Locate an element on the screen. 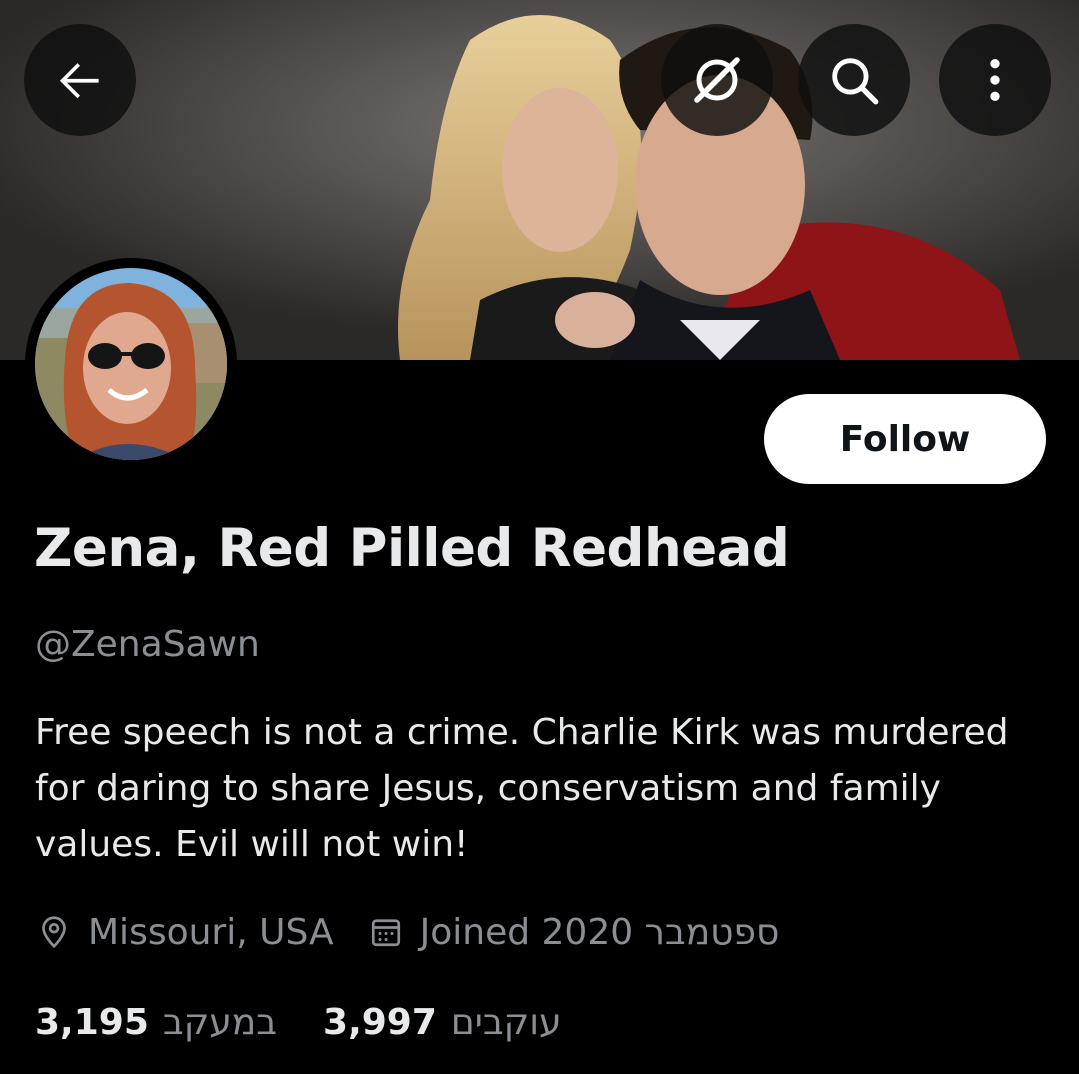 The height and width of the screenshot is (1074, 1079). follow-stats: 3,195 במעקב 3,997 עוקבים is located at coordinates (298, 1022).